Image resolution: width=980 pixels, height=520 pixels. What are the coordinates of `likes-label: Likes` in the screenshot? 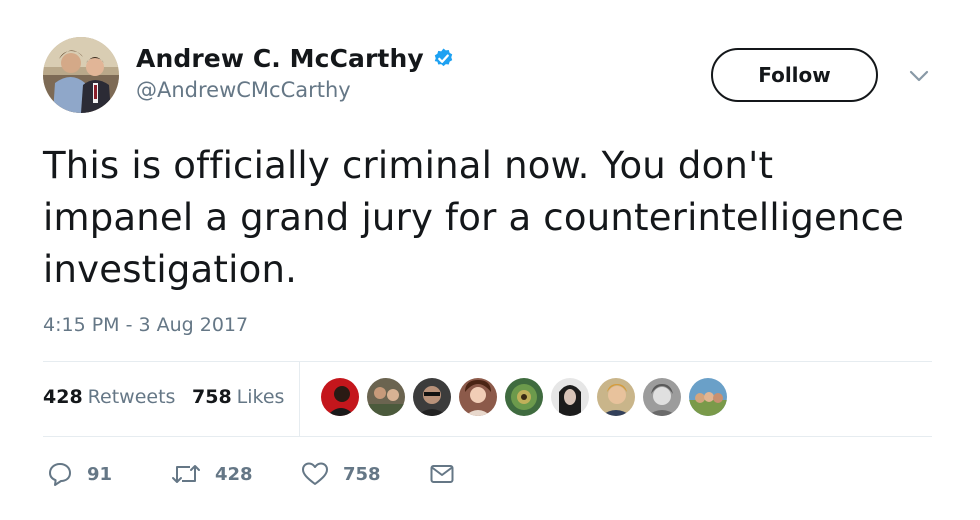 It's located at (260, 397).